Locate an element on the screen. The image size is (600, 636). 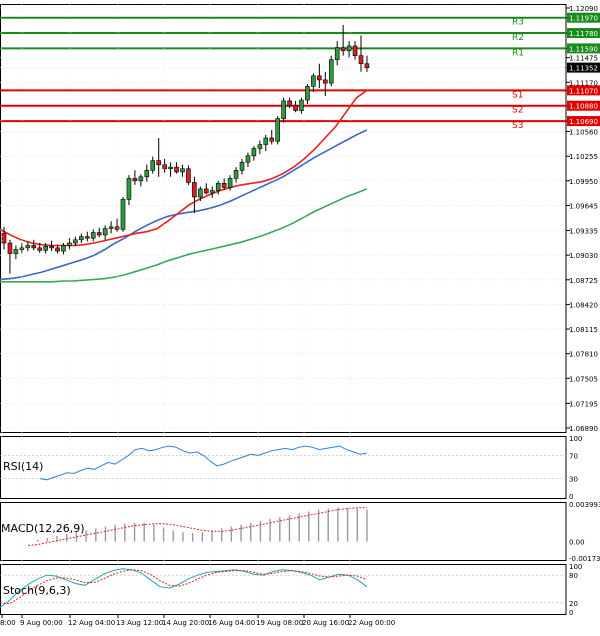
price-tick-label: 1.09645 is located at coordinates (583, 206).